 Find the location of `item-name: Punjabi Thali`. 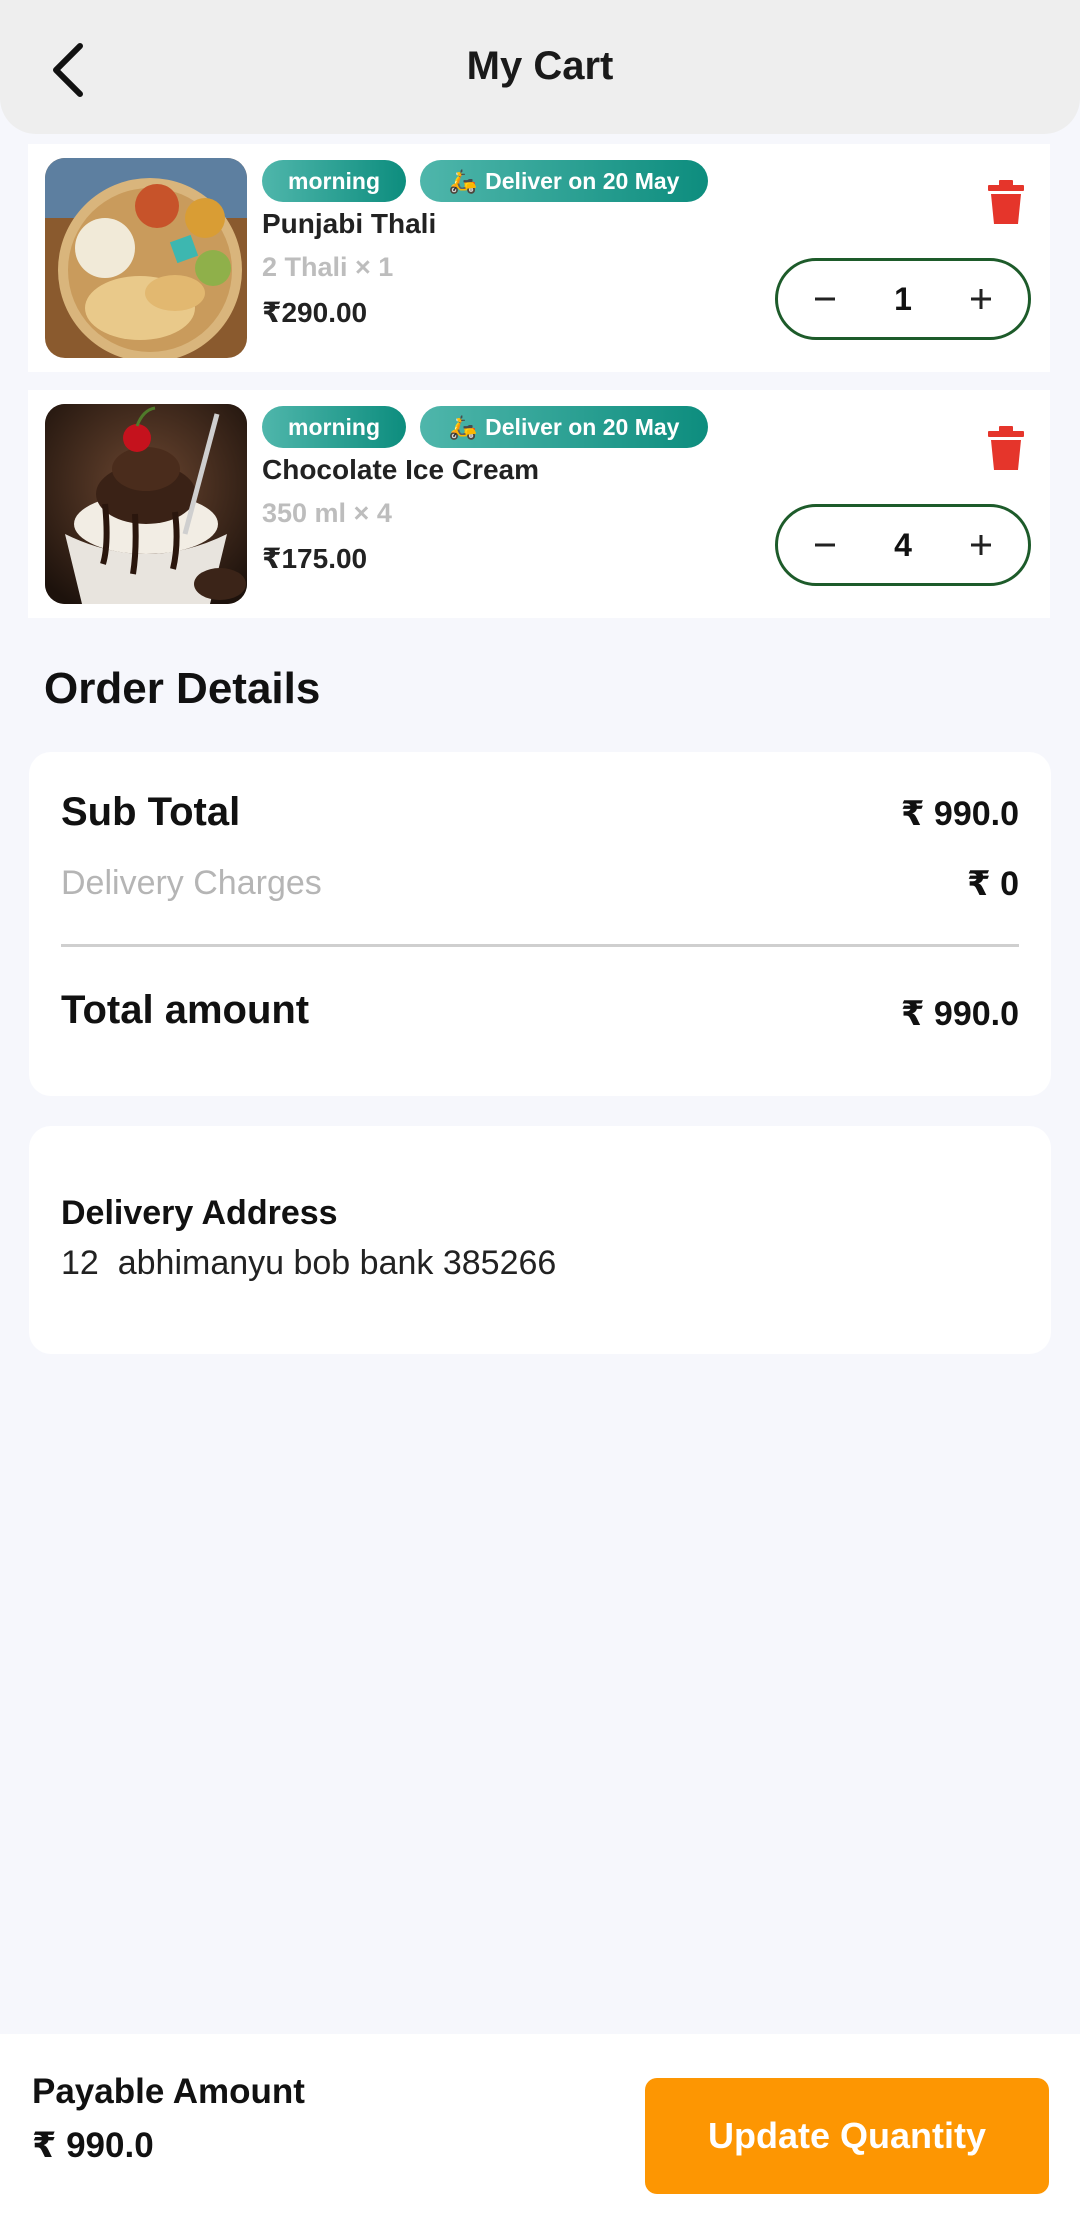

item-name: Punjabi Thali is located at coordinates (349, 223).